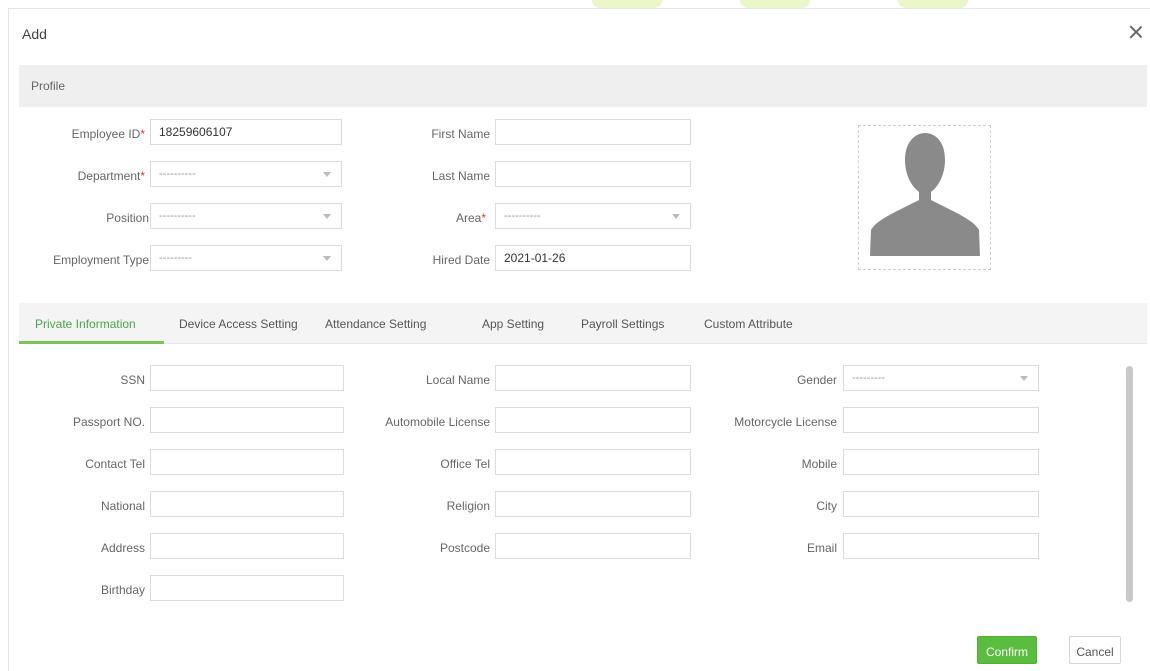  Describe the element at coordinates (593, 258) in the screenshot. I see `hired-date-input` at that location.